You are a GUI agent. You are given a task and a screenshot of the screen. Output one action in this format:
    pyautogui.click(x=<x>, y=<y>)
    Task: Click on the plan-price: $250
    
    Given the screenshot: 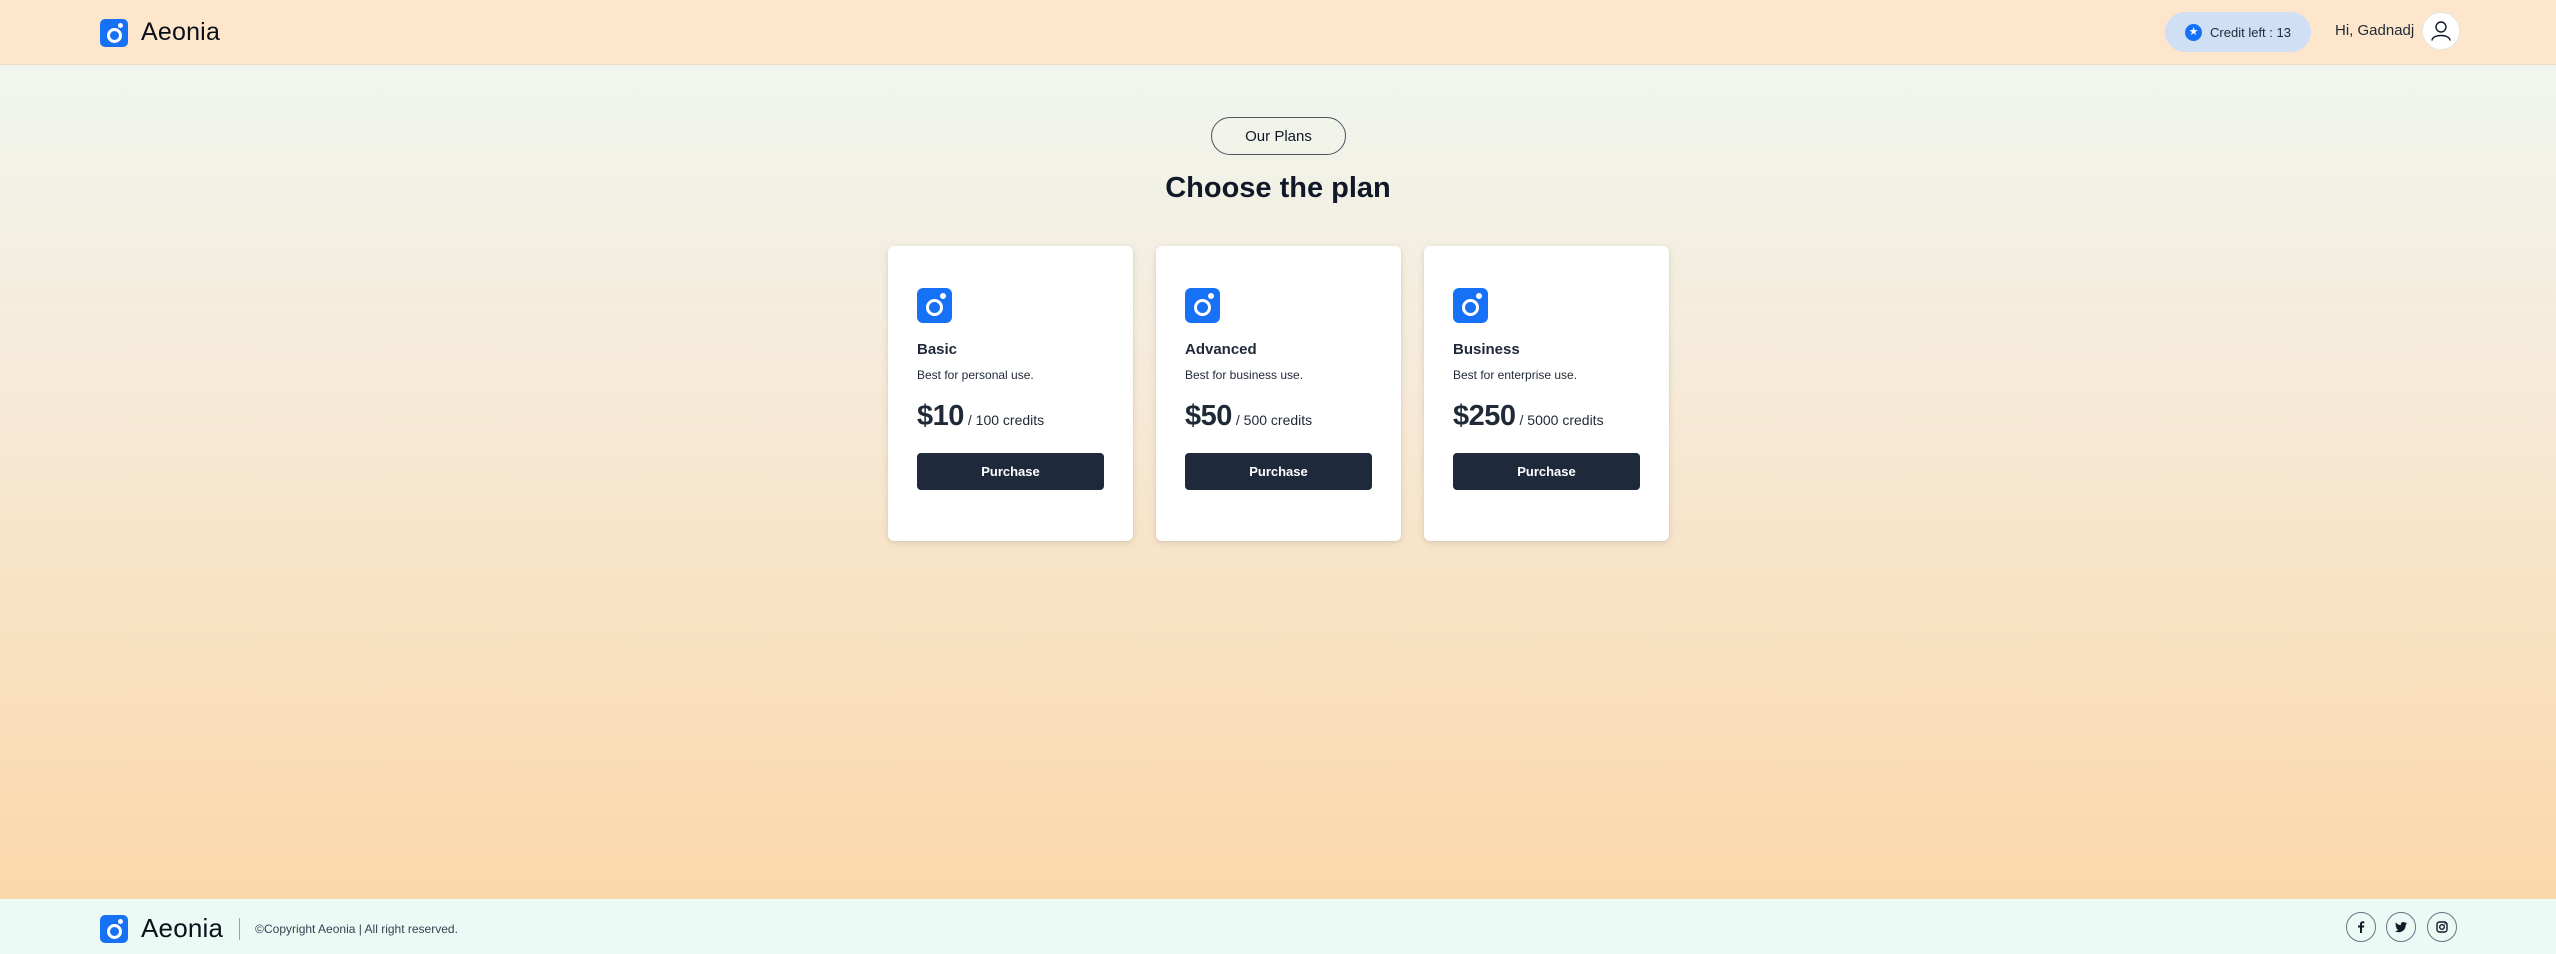 What is the action you would take?
    pyautogui.click(x=1484, y=416)
    